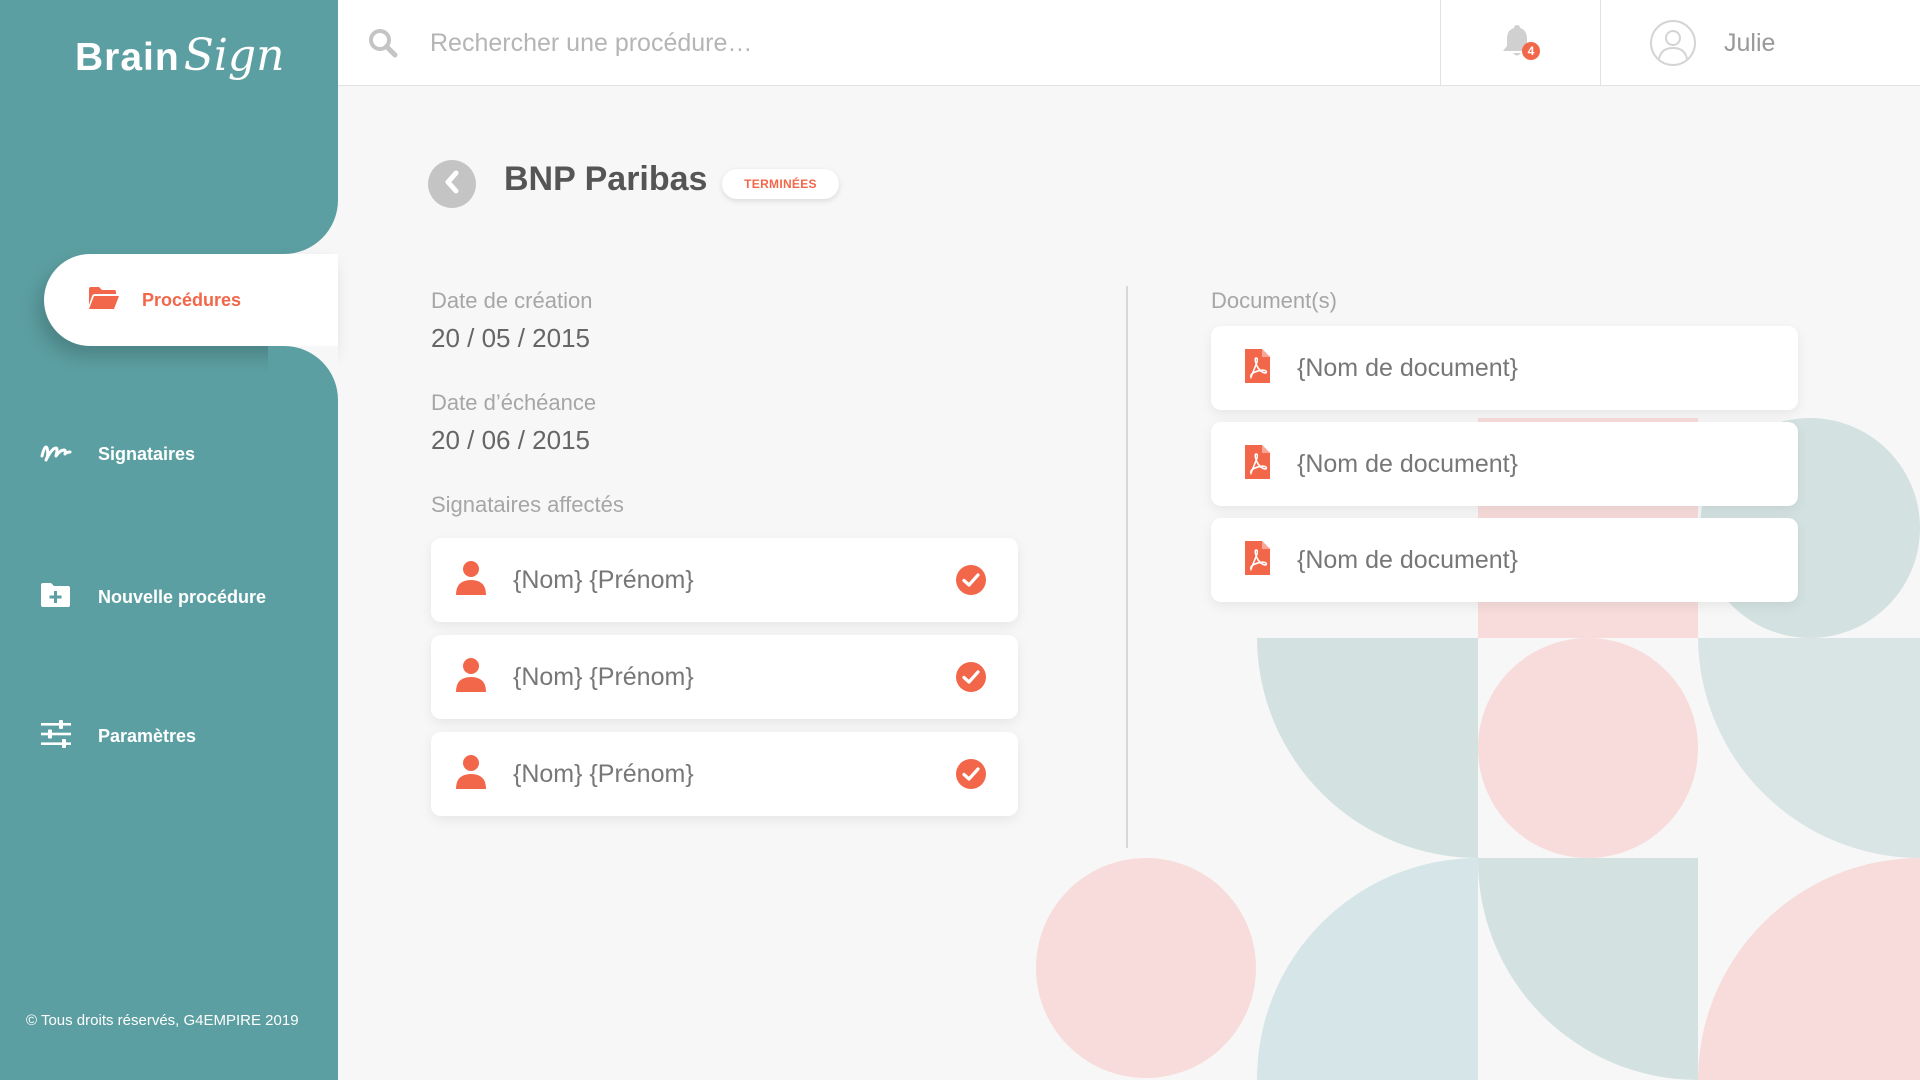 This screenshot has width=1920, height=1080. What do you see at coordinates (512, 300) in the screenshot?
I see `creation-date-label: Date de création` at bounding box center [512, 300].